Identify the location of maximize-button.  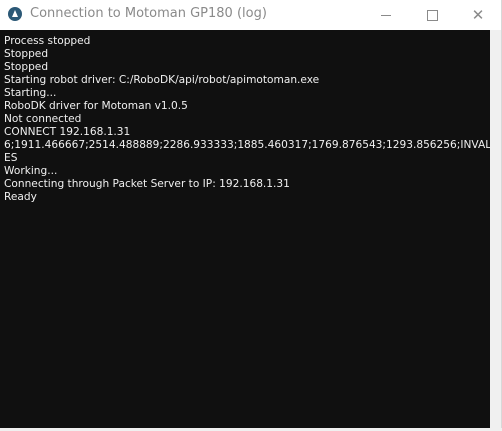
(432, 15).